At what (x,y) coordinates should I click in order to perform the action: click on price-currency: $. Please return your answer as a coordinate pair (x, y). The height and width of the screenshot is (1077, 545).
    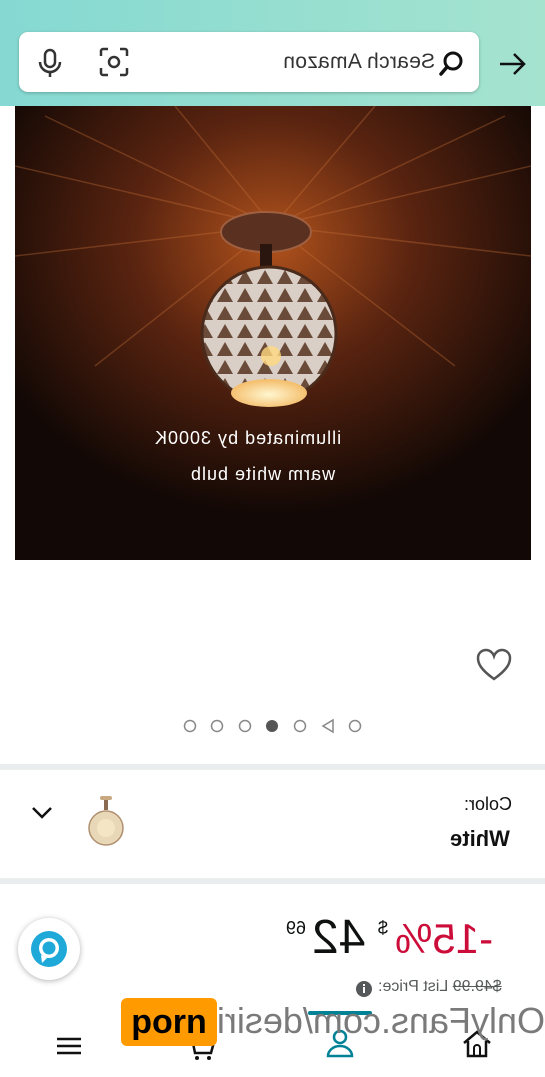
    Looking at the image, I should click on (383, 928).